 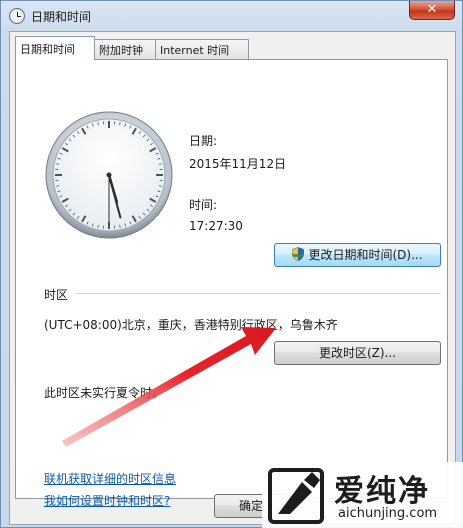 I want to click on brand-name: 爱纯净, so click(x=382, y=491).